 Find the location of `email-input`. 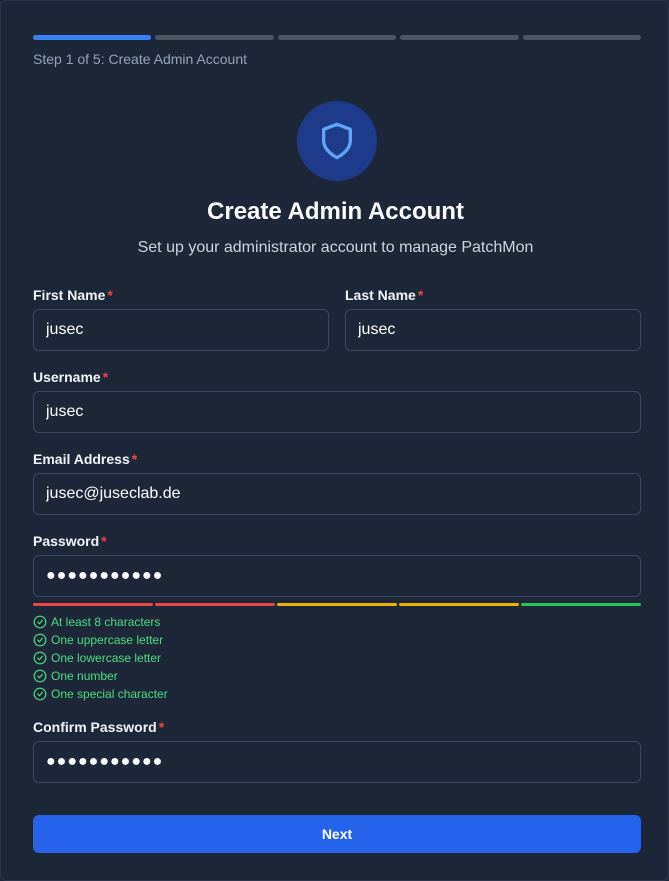

email-input is located at coordinates (337, 494).